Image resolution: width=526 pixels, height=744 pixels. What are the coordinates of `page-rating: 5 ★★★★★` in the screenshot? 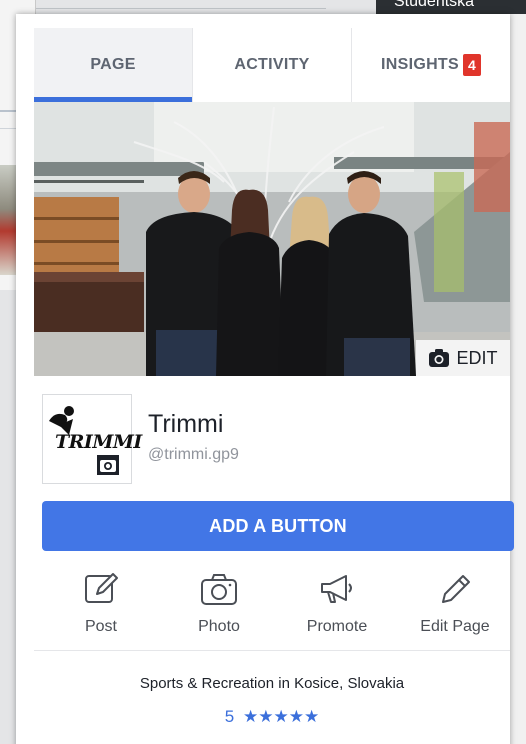 It's located at (272, 717).